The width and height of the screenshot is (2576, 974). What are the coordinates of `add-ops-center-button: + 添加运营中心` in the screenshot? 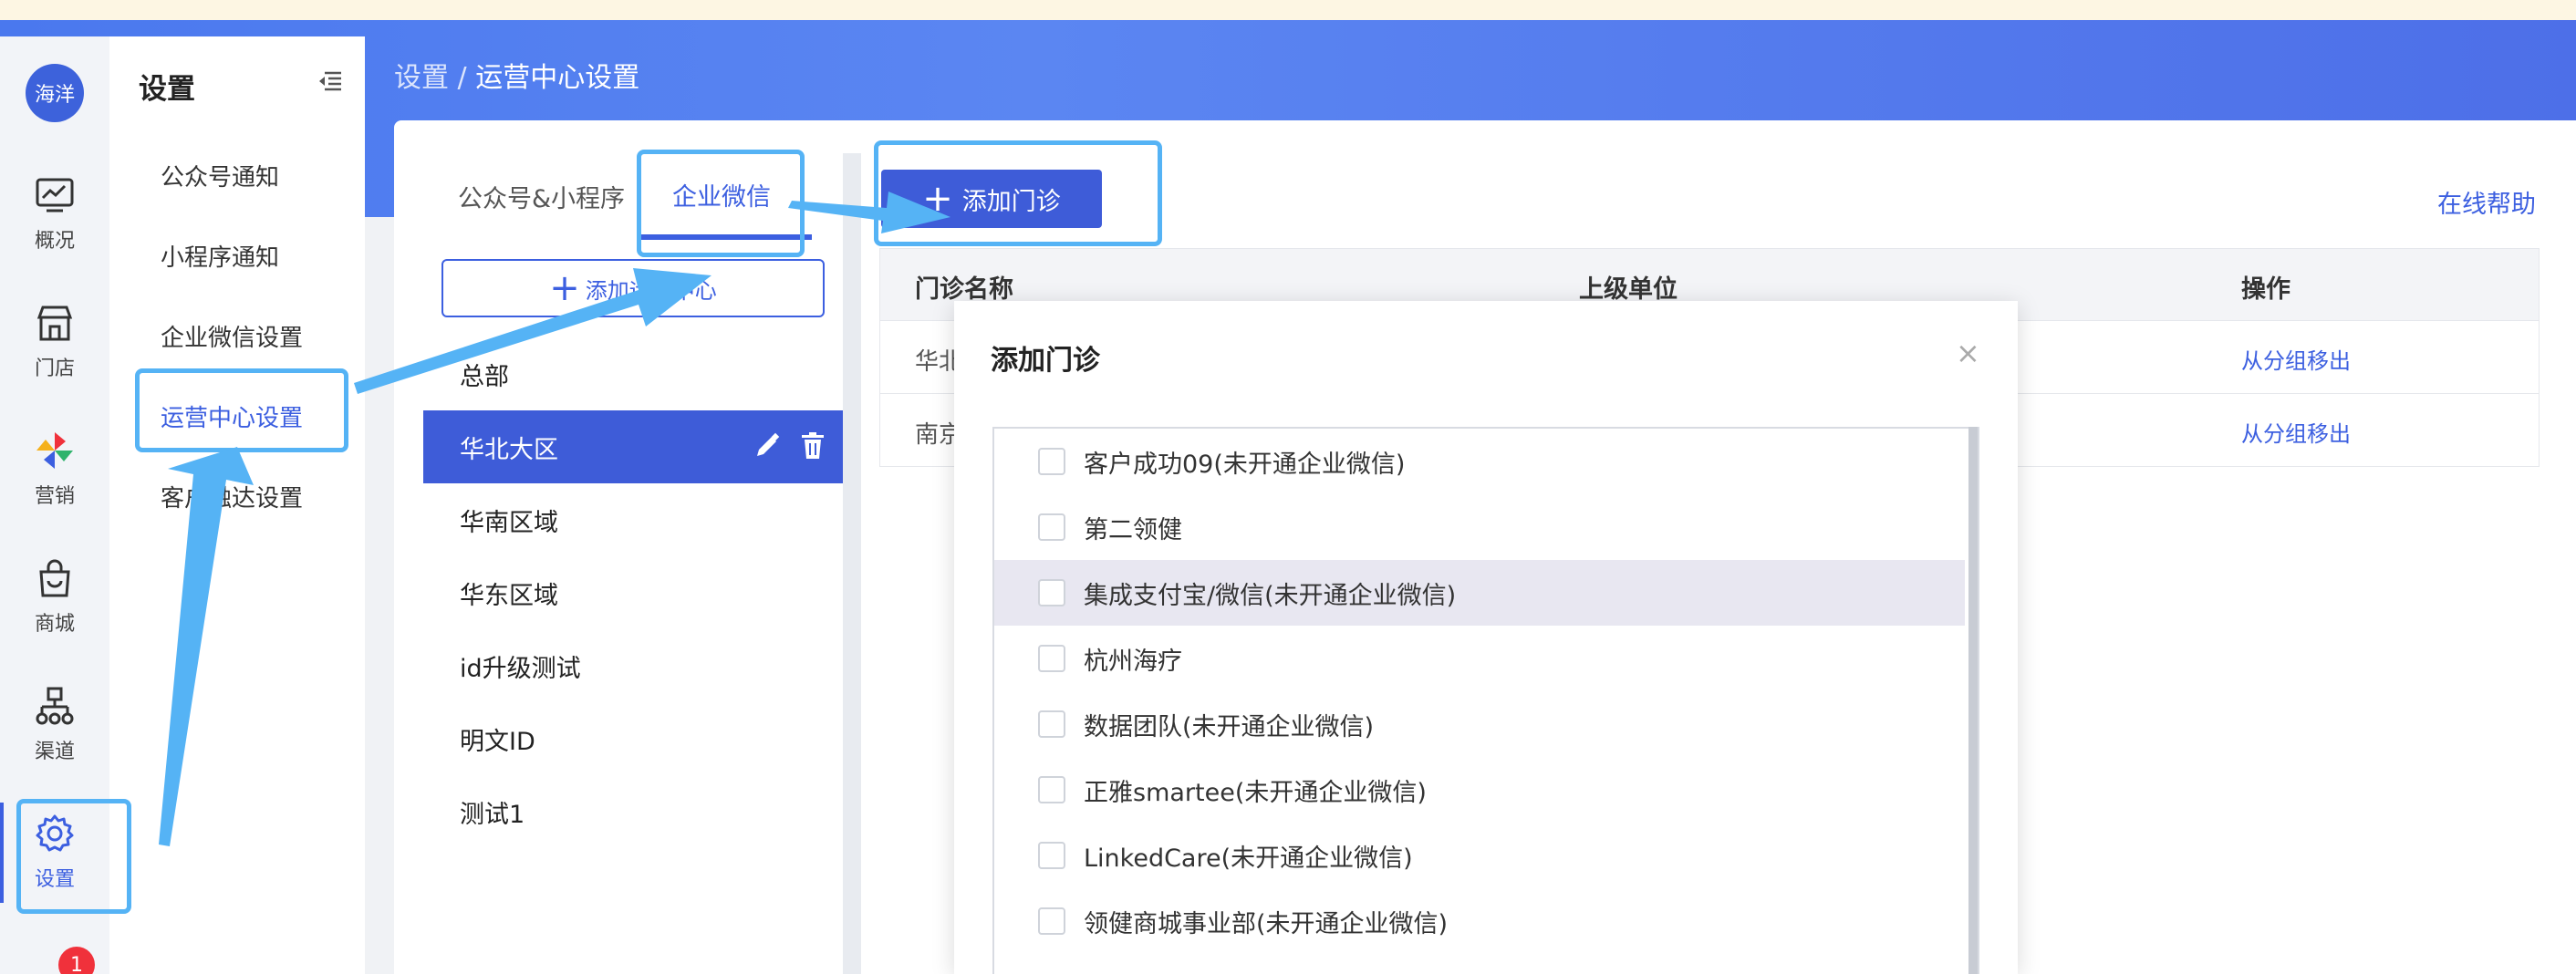 It's located at (633, 288).